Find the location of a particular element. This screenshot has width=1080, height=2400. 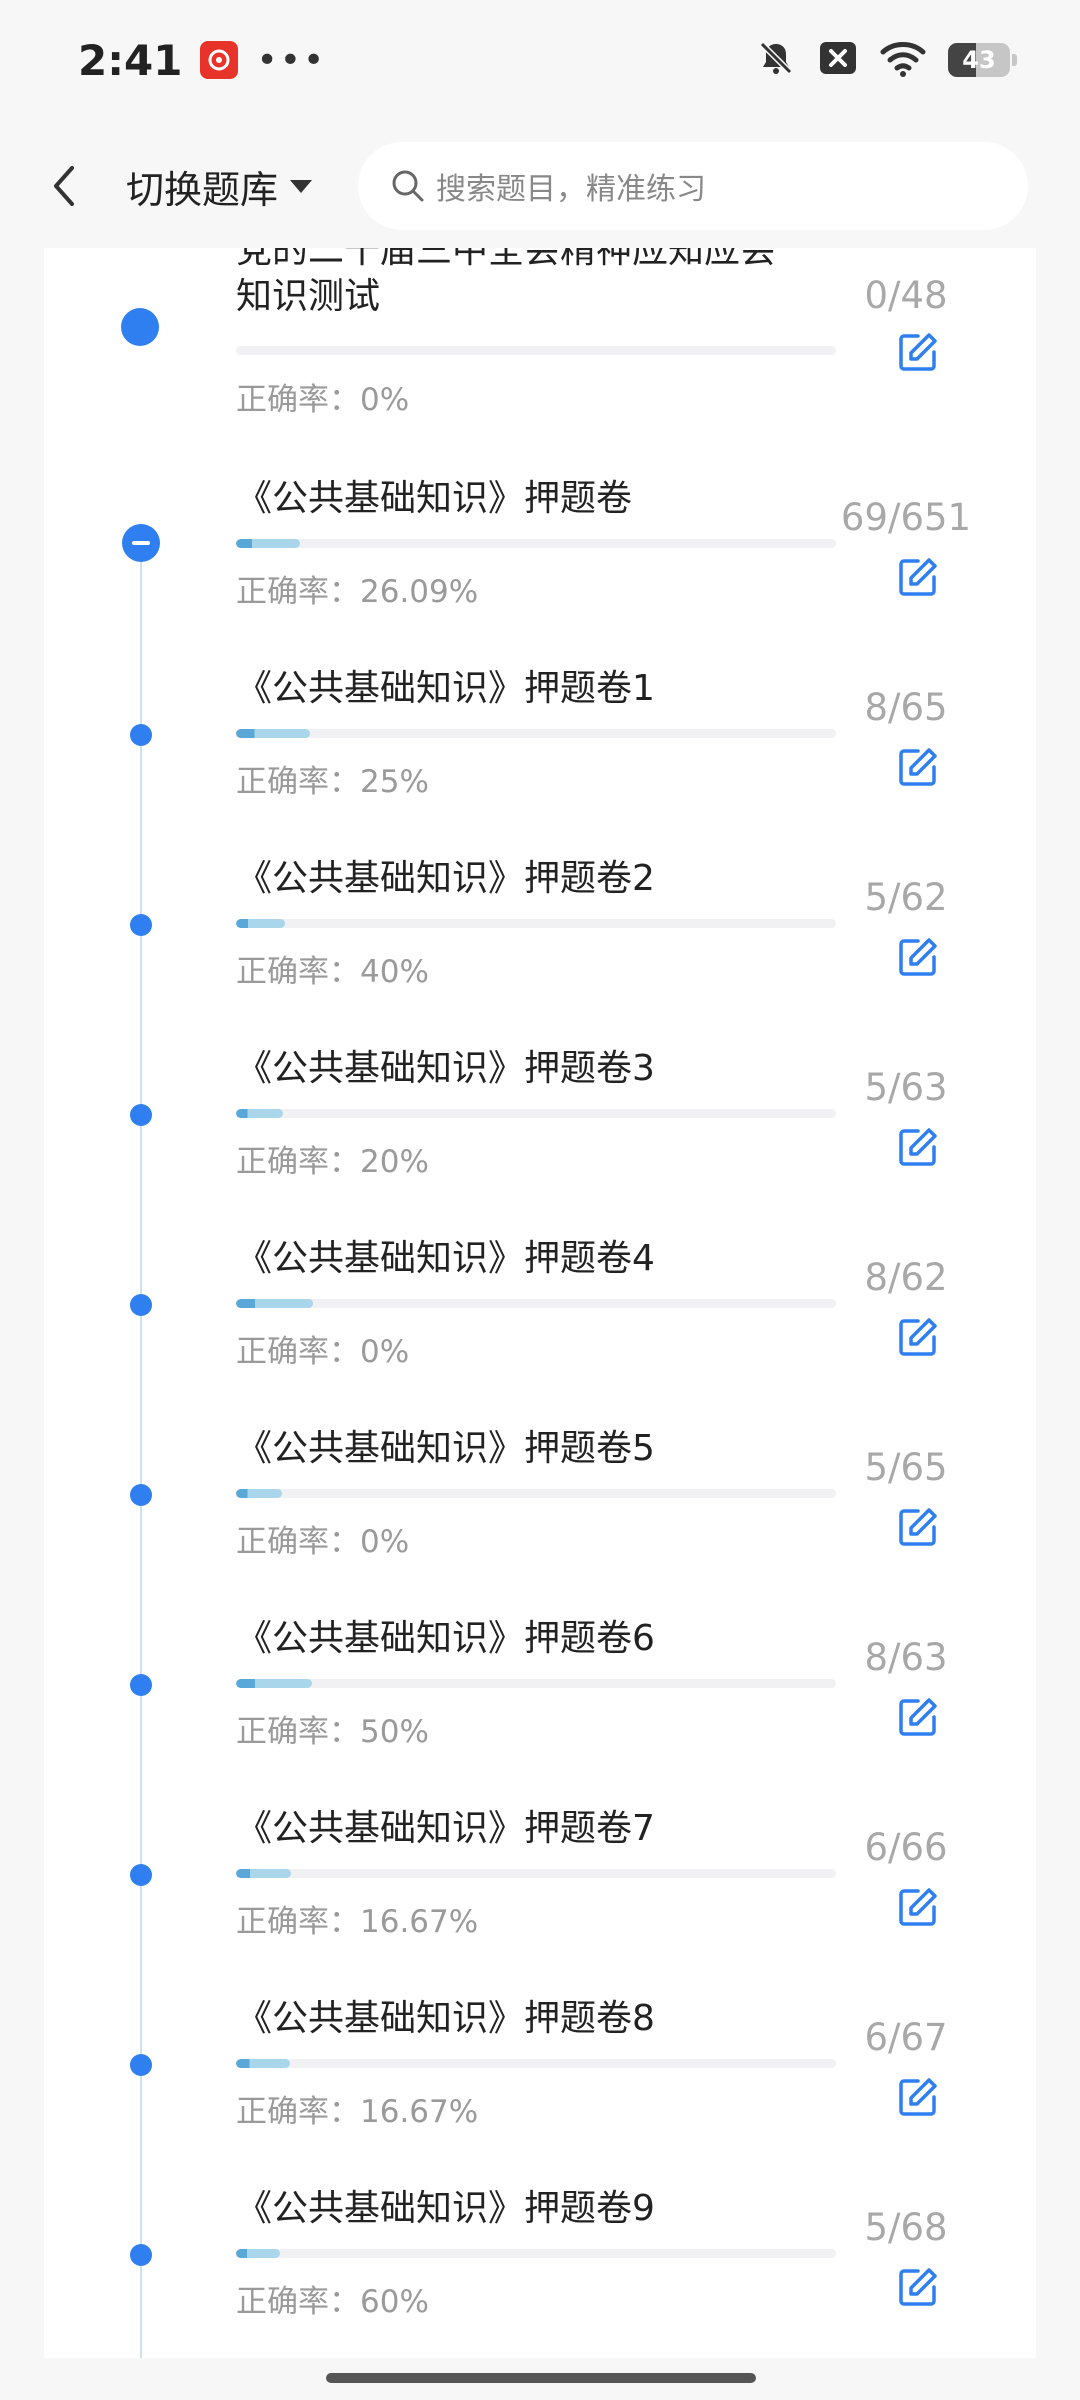

progress-count: 8/65 is located at coordinates (906, 707).